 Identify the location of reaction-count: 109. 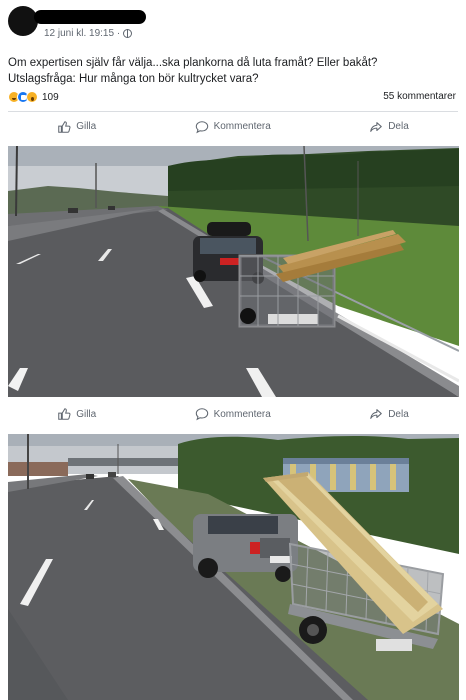
(50, 97).